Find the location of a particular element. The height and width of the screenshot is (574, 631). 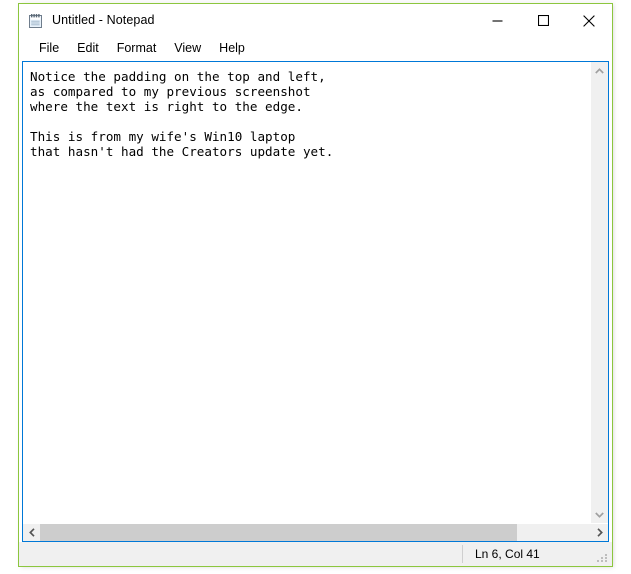

scroll-right-button is located at coordinates (599, 532).